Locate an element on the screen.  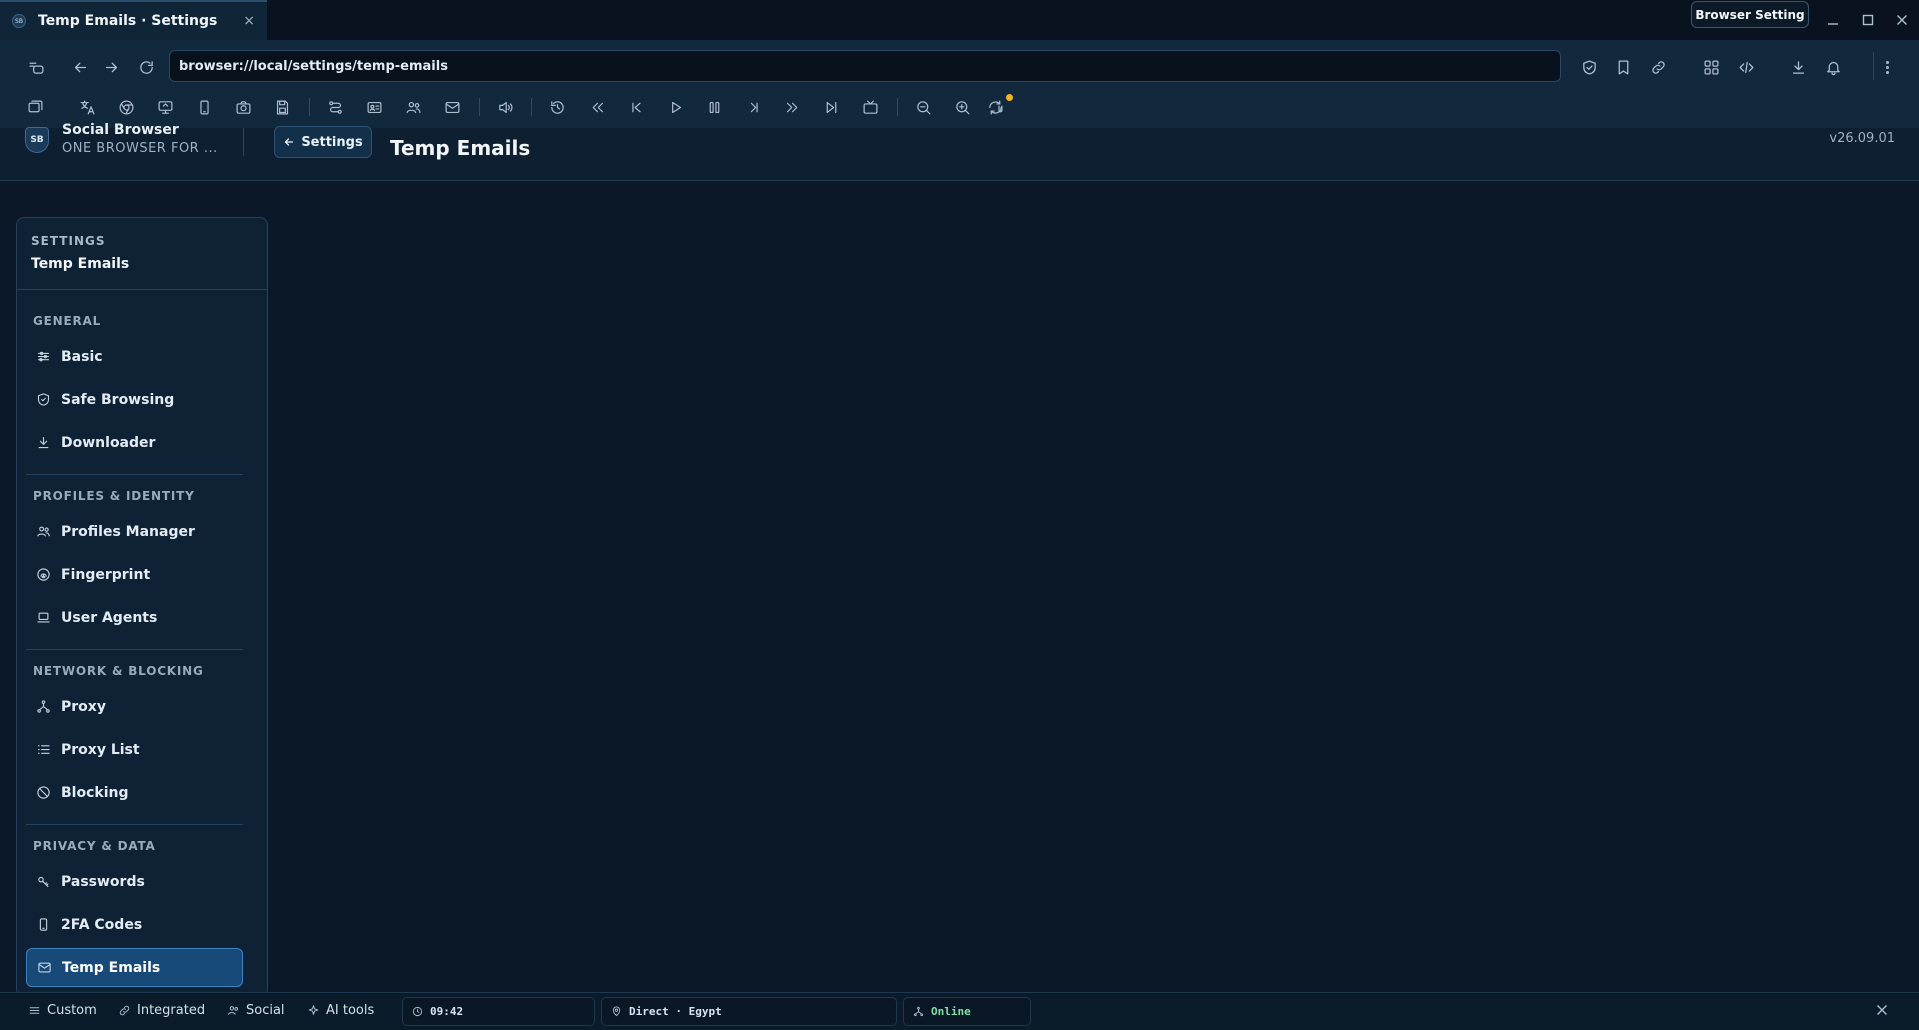
sidebar-item-user-agents: User Agents is located at coordinates (134, 617).